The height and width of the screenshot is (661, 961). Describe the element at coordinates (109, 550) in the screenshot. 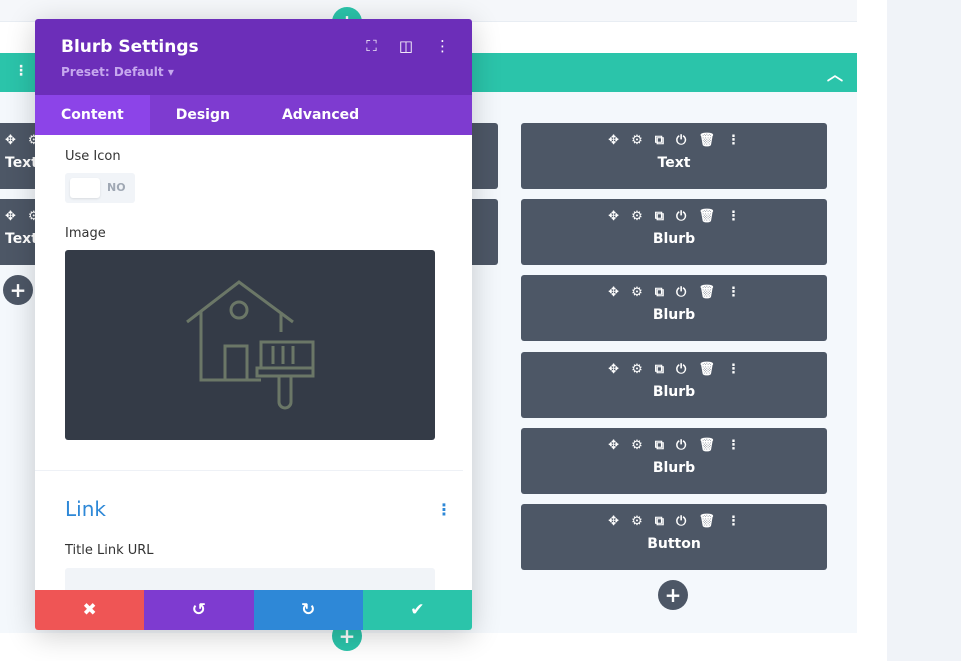

I see `title-link-url-label: Title Link URL` at that location.